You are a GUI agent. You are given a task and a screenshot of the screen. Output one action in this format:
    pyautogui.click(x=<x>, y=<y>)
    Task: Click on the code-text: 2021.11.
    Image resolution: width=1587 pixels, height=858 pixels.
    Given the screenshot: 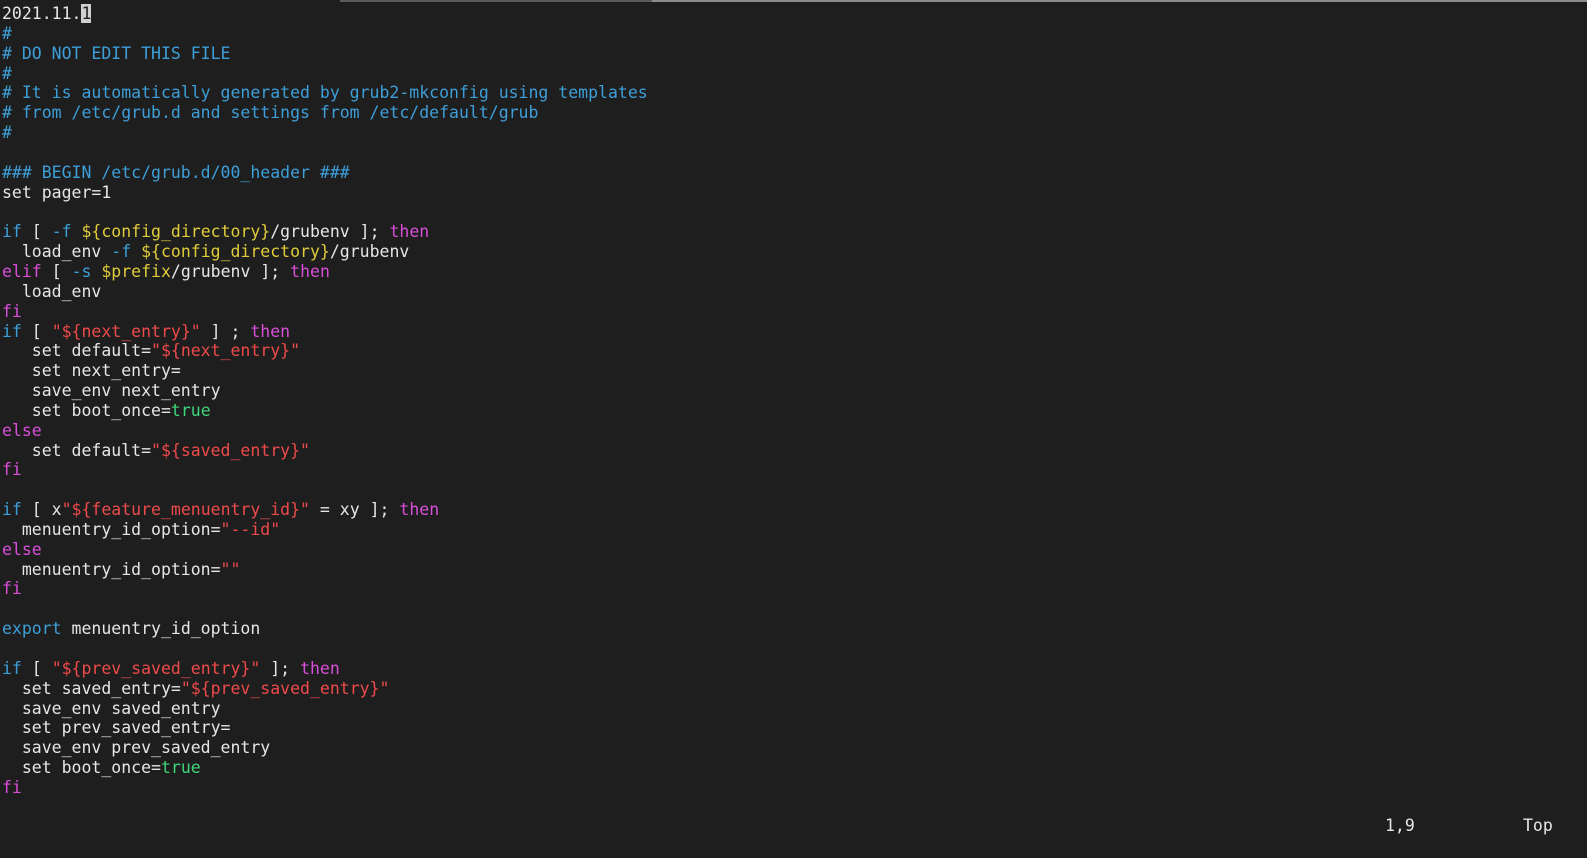 What is the action you would take?
    pyautogui.click(x=42, y=13)
    